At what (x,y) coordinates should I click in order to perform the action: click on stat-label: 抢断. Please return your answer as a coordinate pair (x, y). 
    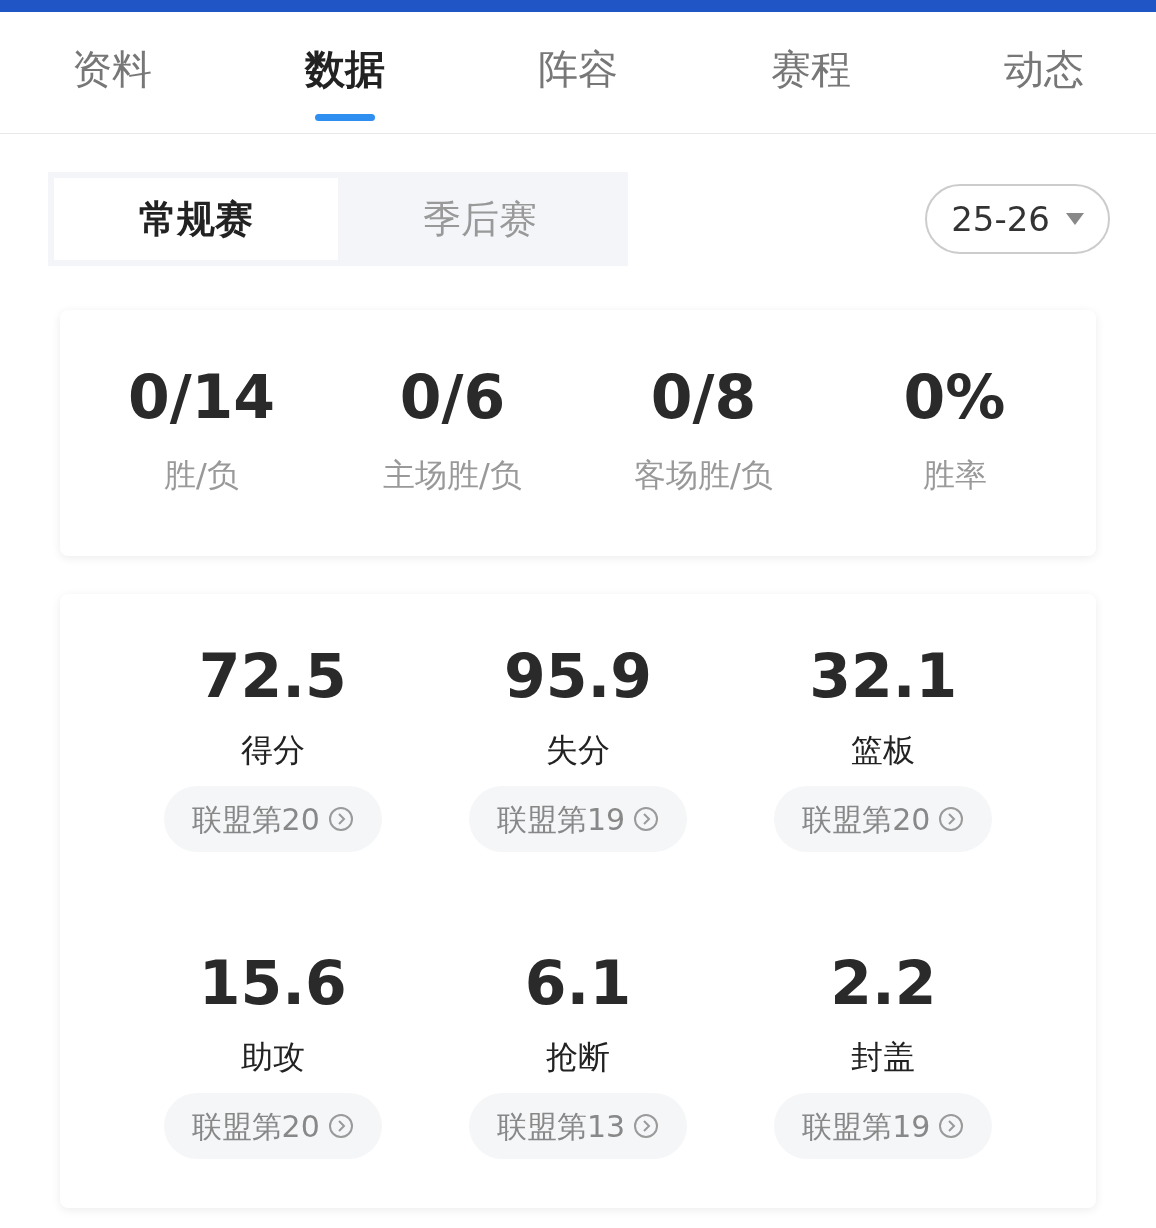
    Looking at the image, I should click on (578, 1057).